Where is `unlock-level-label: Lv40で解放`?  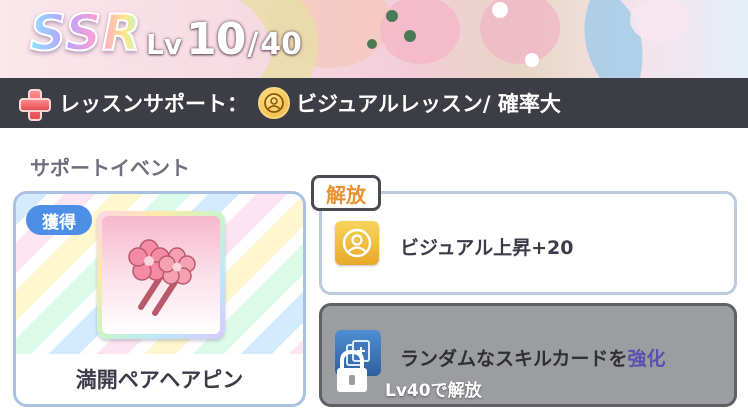 unlock-level-label: Lv40で解放 is located at coordinates (433, 391).